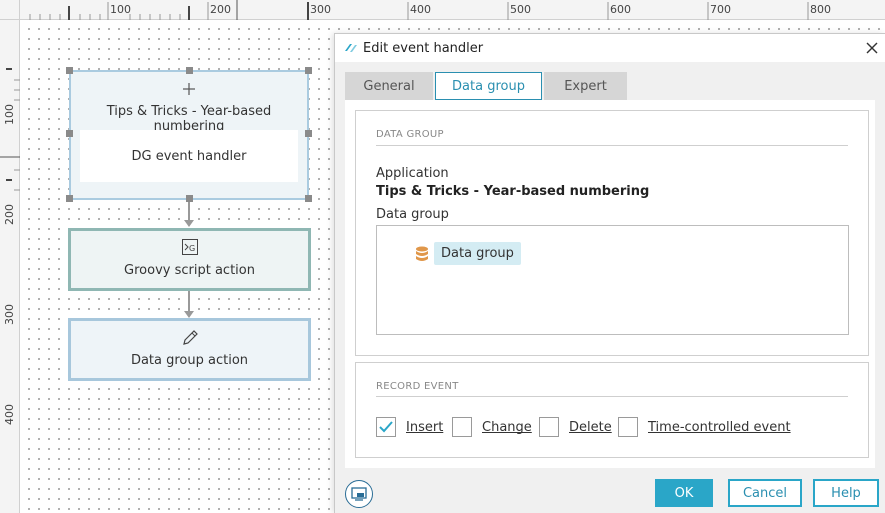  What do you see at coordinates (422, 253) in the screenshot?
I see `database-icon` at bounding box center [422, 253].